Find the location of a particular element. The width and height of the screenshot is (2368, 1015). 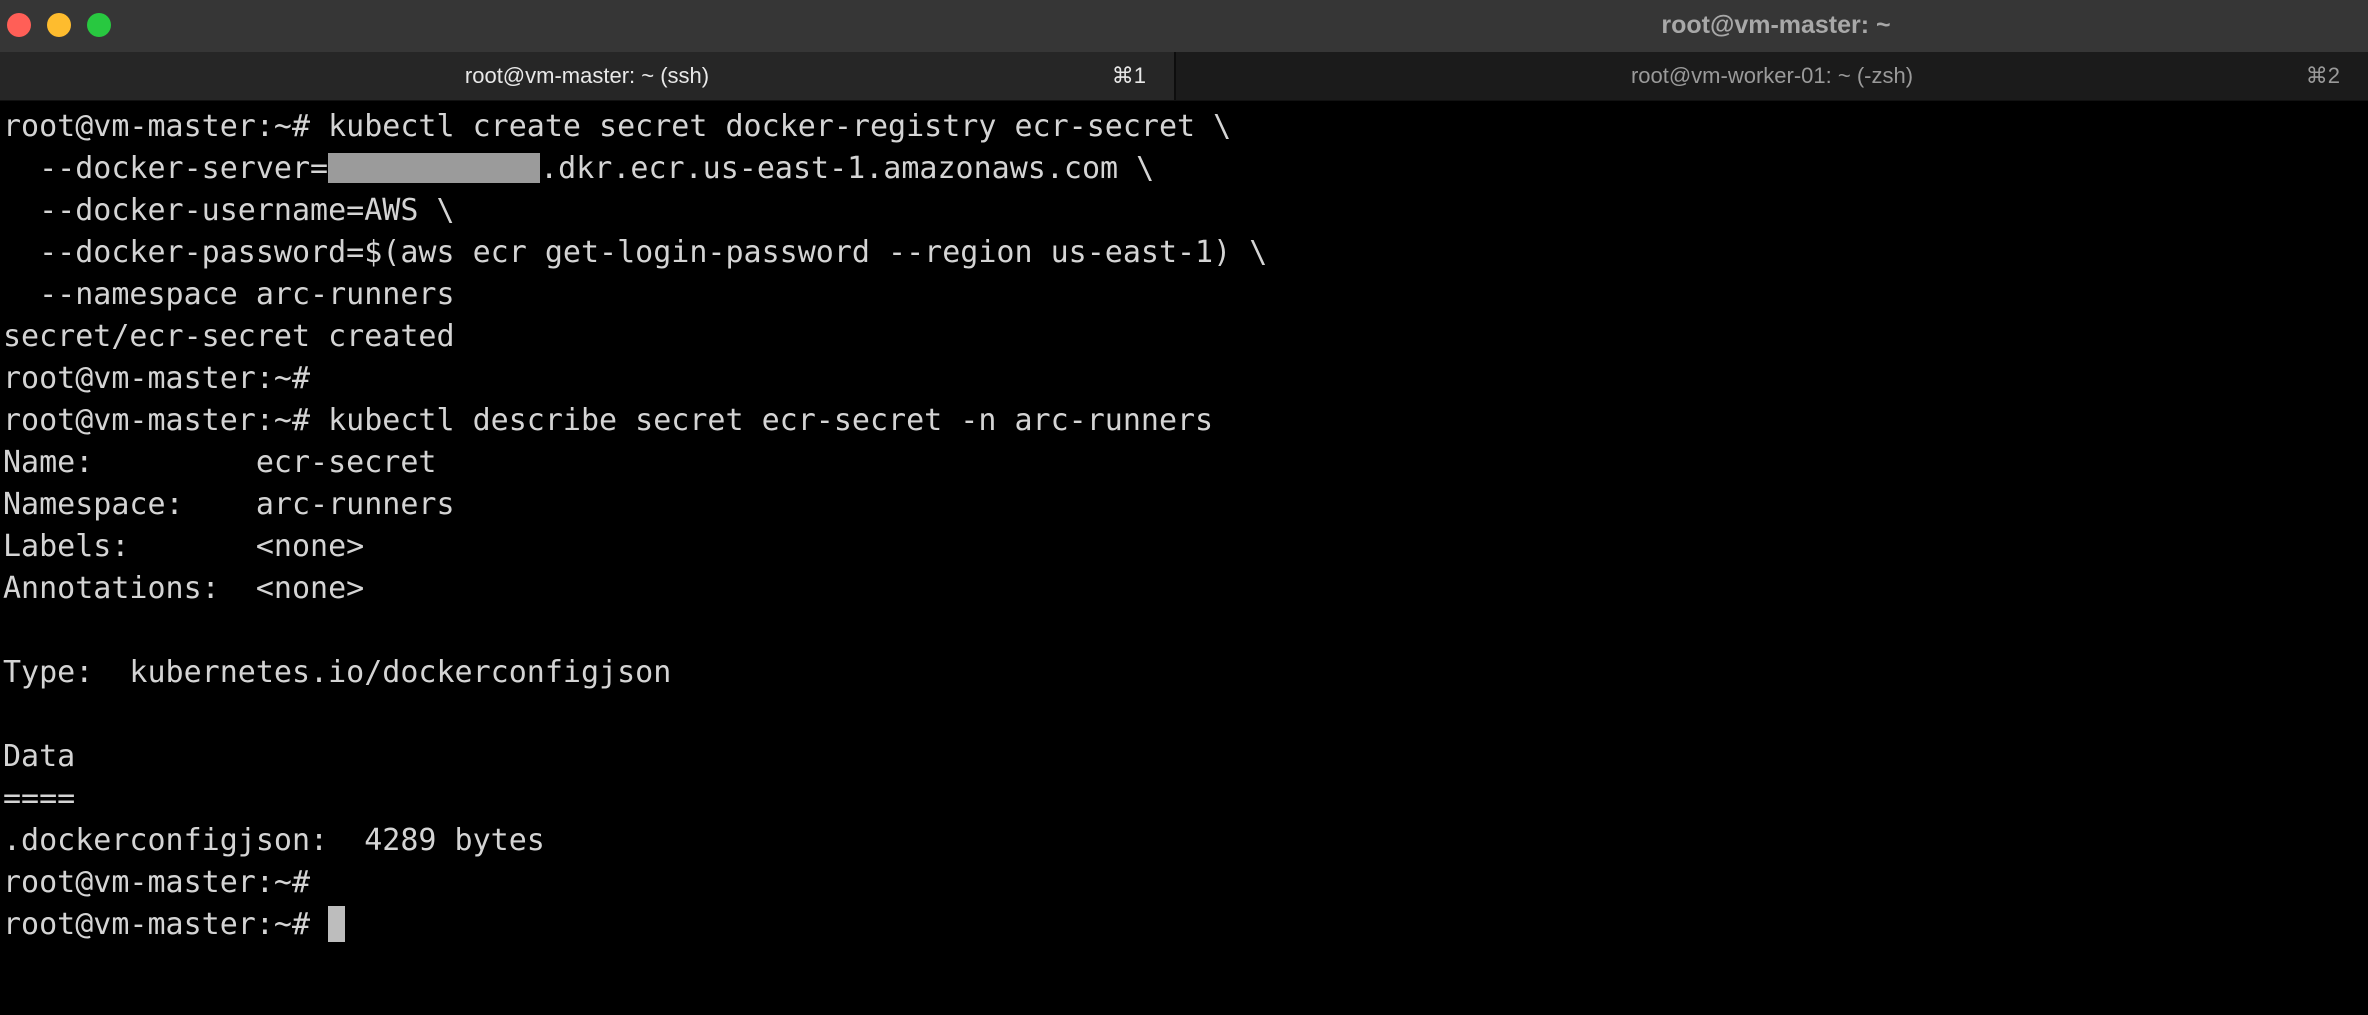

tab-label: root@vm-worker-01: ~ (-zsh) is located at coordinates (1772, 75).